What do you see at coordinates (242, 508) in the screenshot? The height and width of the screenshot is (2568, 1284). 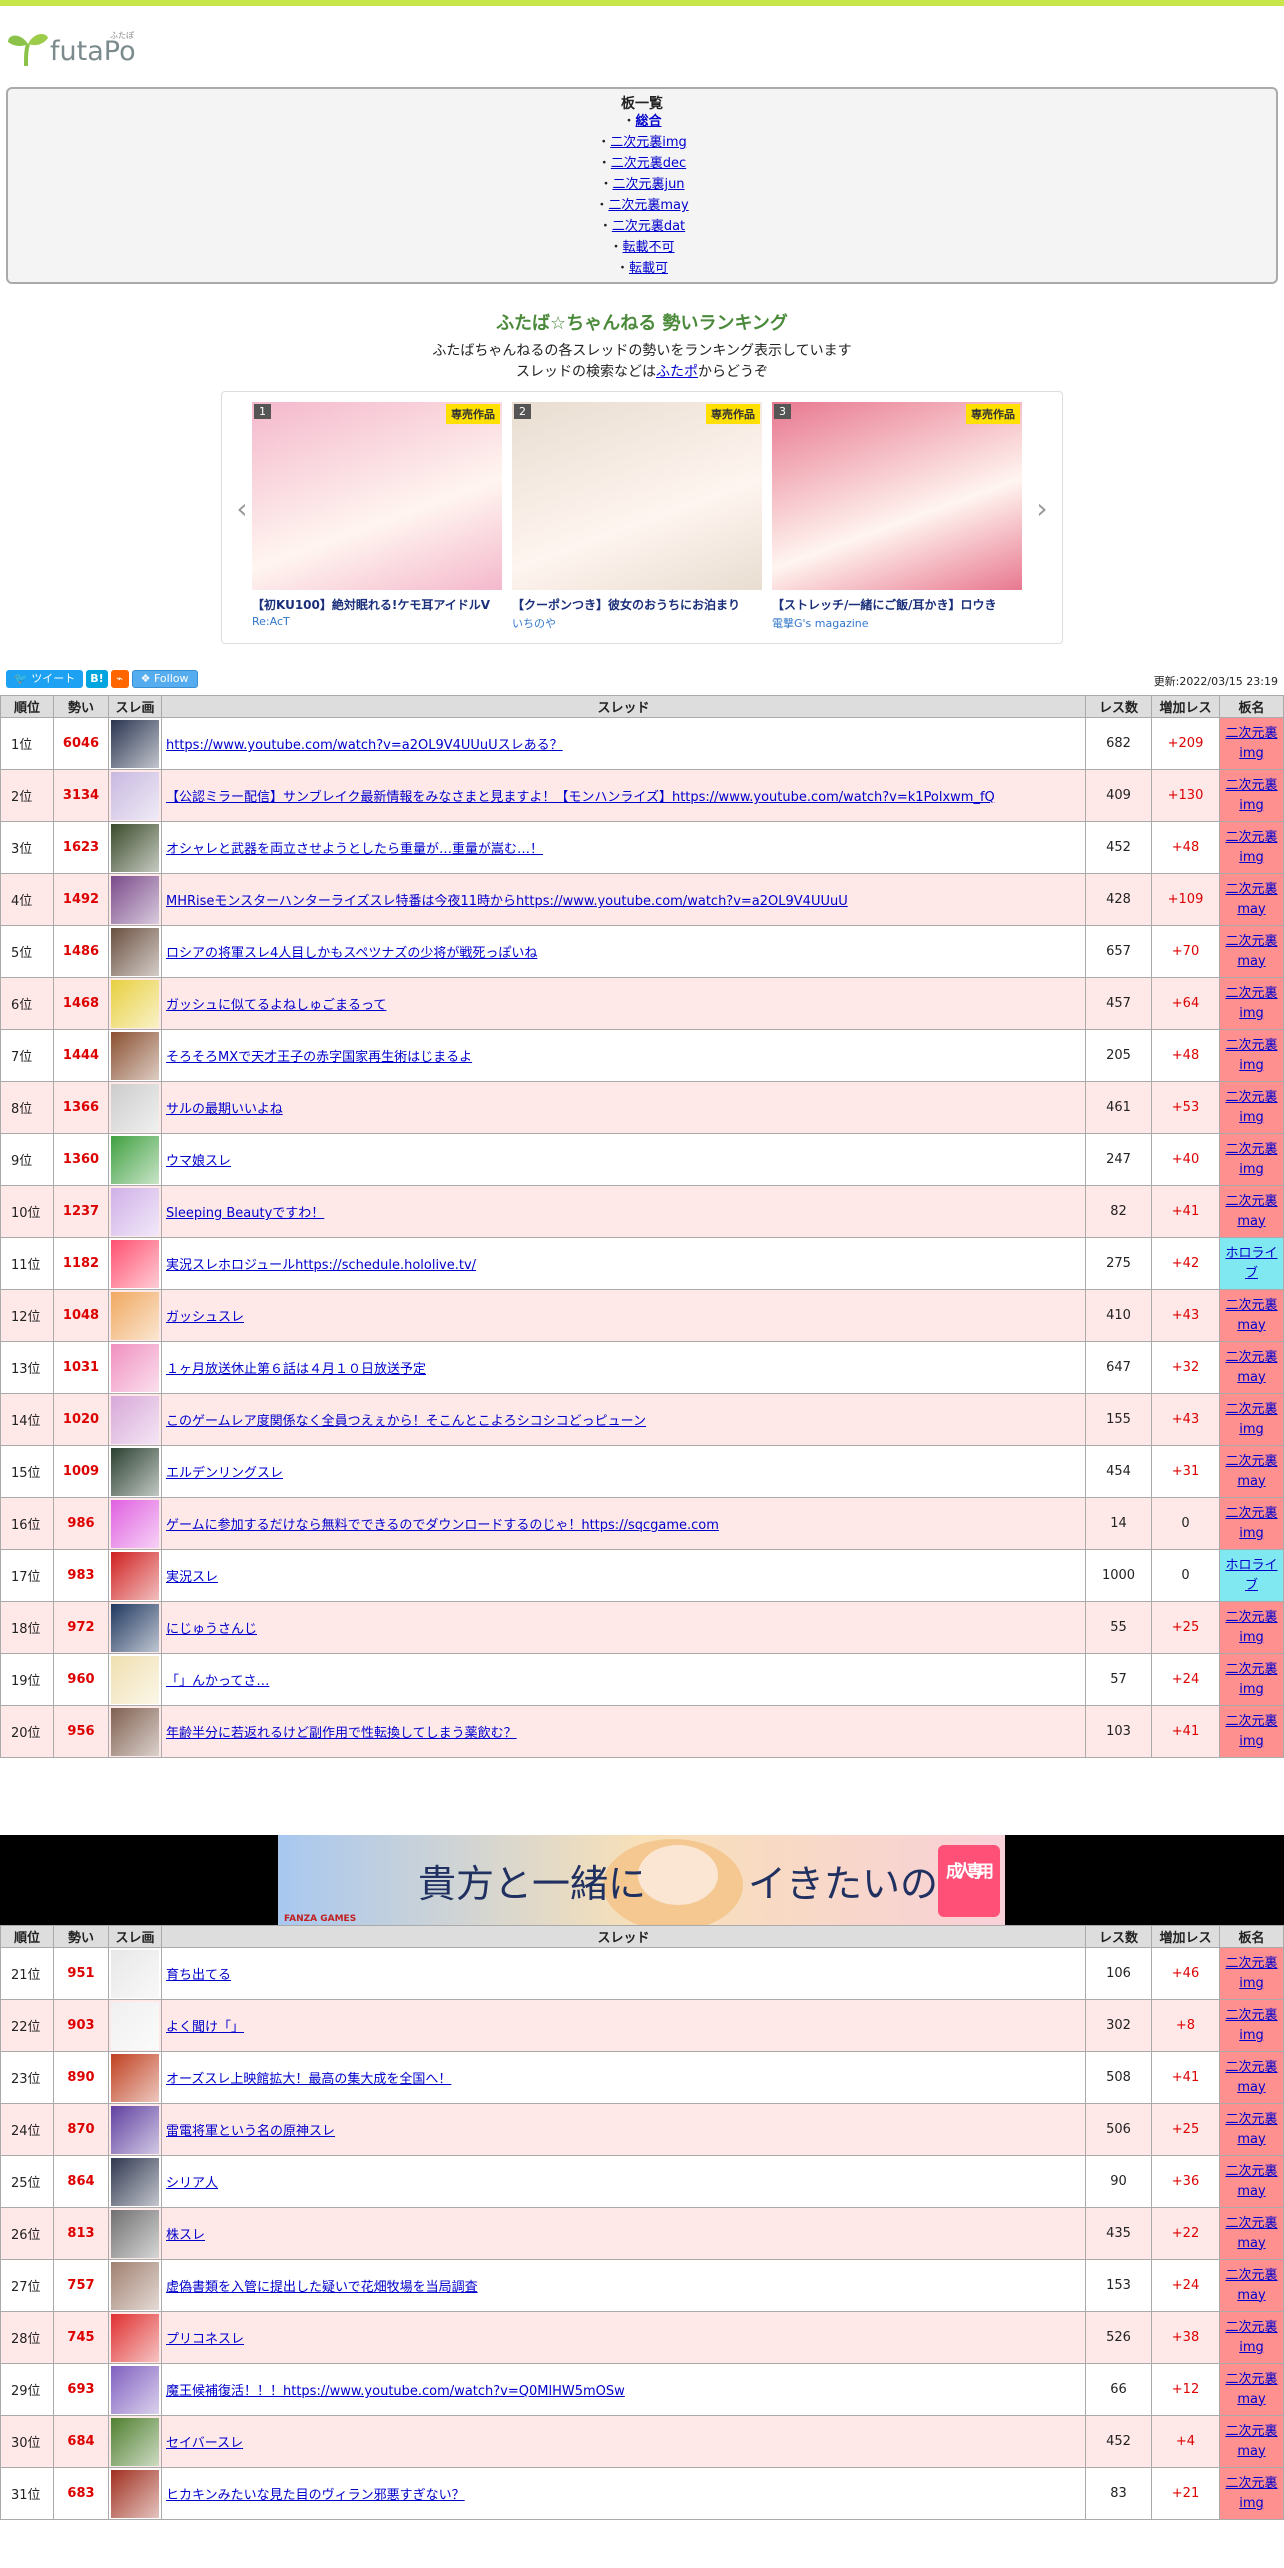 I see `carousel-prev-button: ‹` at bounding box center [242, 508].